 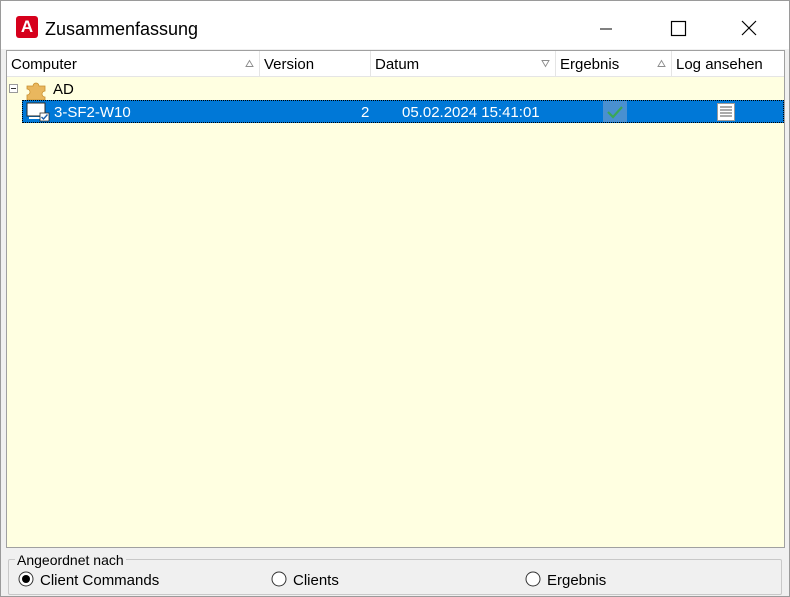 I want to click on column-label-datum: Datum, so click(x=397, y=64).